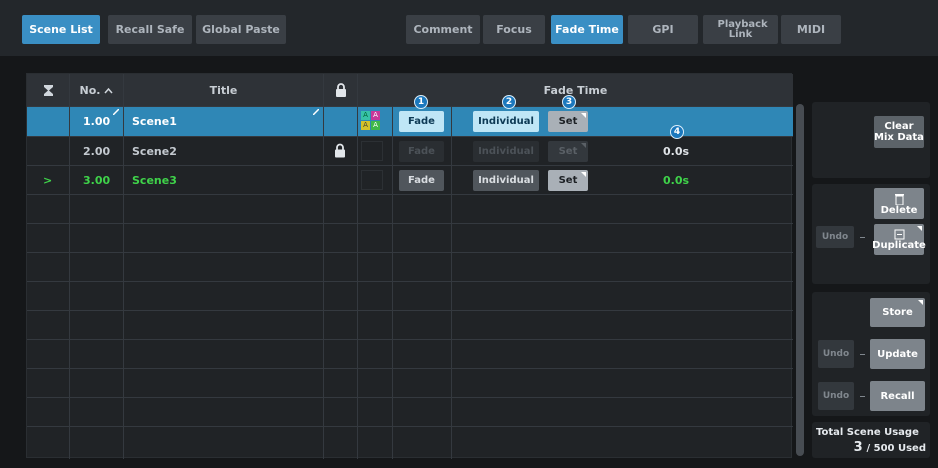 Image resolution: width=938 pixels, height=468 pixels. What do you see at coordinates (154, 180) in the screenshot?
I see `row3-title: Scene3` at bounding box center [154, 180].